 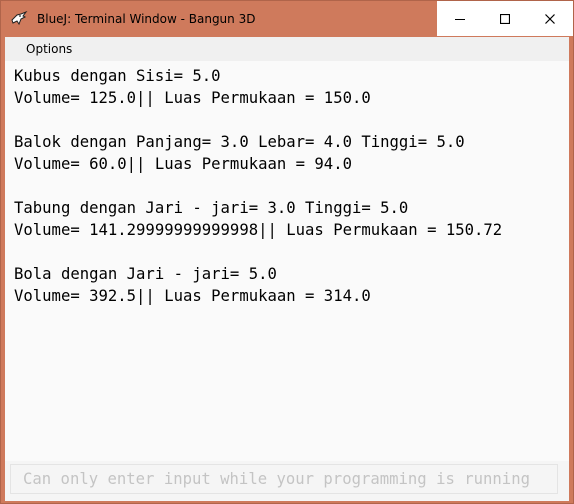 What do you see at coordinates (284, 479) in the screenshot?
I see `terminal-input-field` at bounding box center [284, 479].